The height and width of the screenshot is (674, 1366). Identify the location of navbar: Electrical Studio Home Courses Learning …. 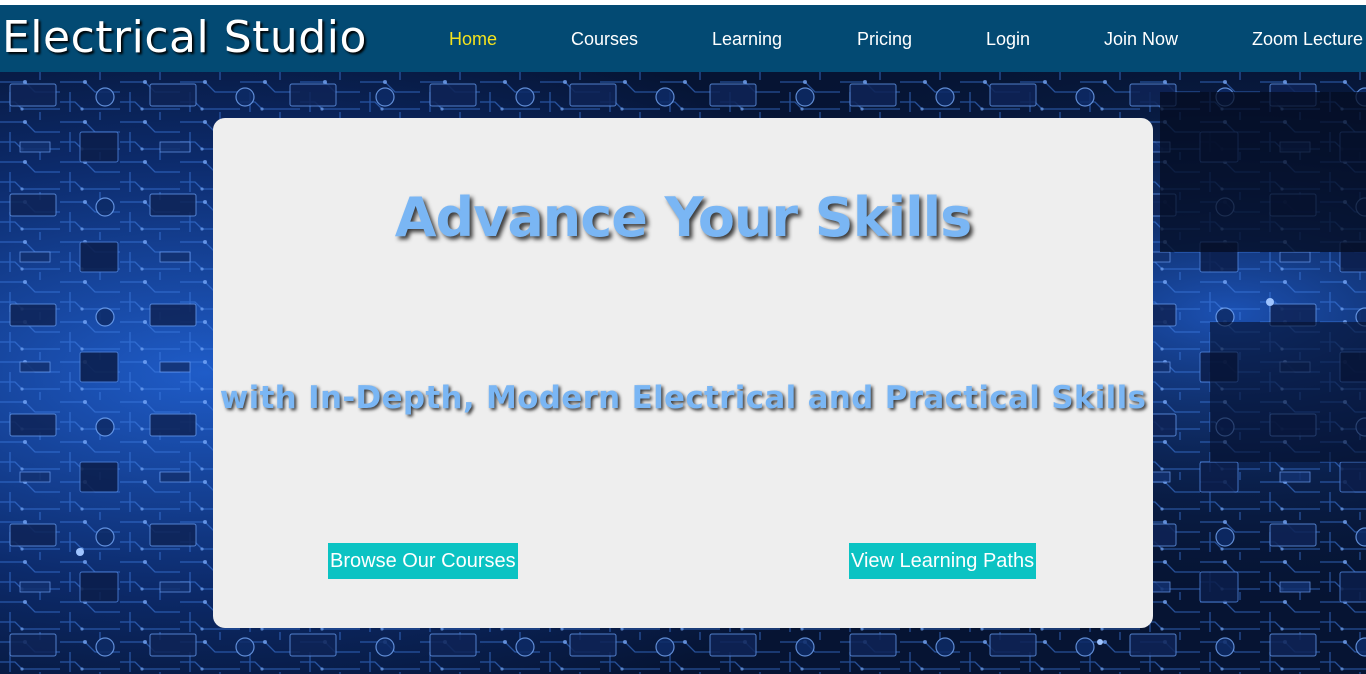
(683, 38).